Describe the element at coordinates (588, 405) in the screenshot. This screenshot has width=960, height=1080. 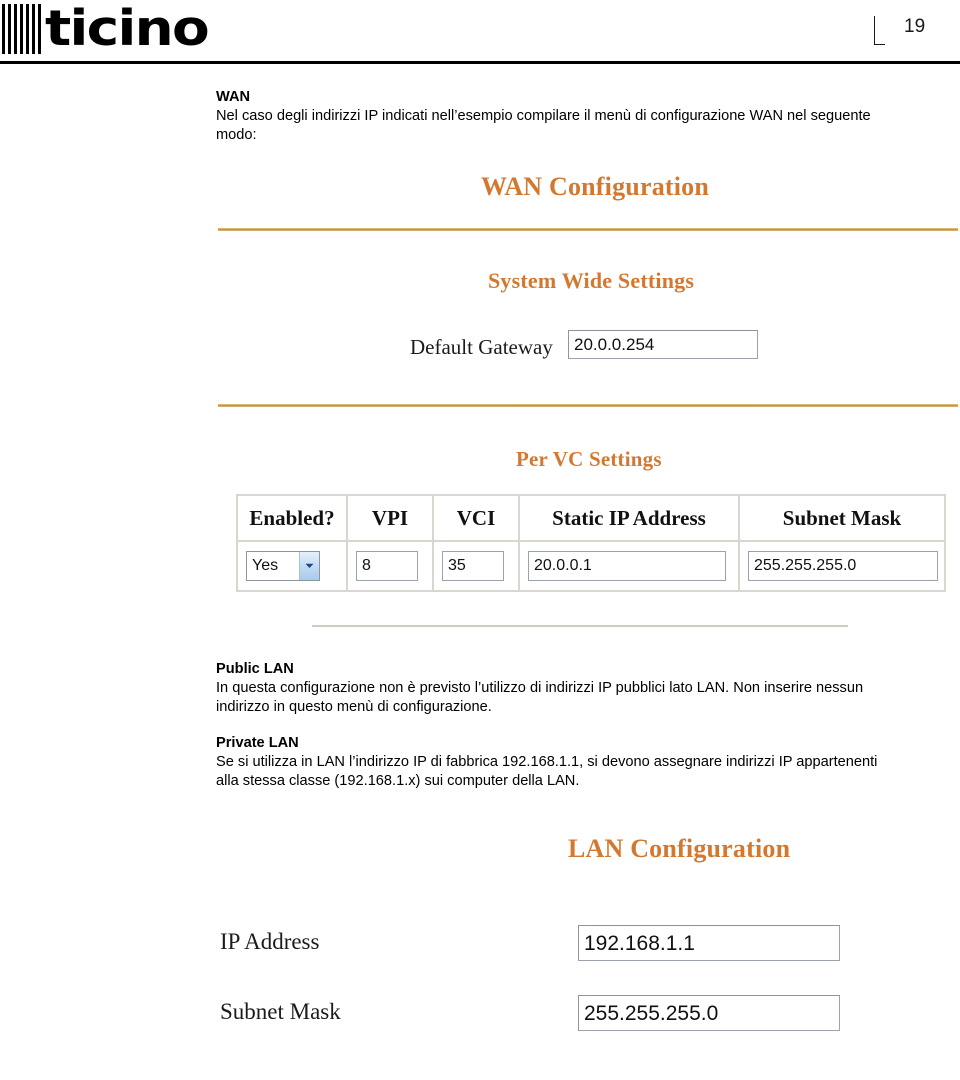
I see `wan-divider-bottom` at that location.